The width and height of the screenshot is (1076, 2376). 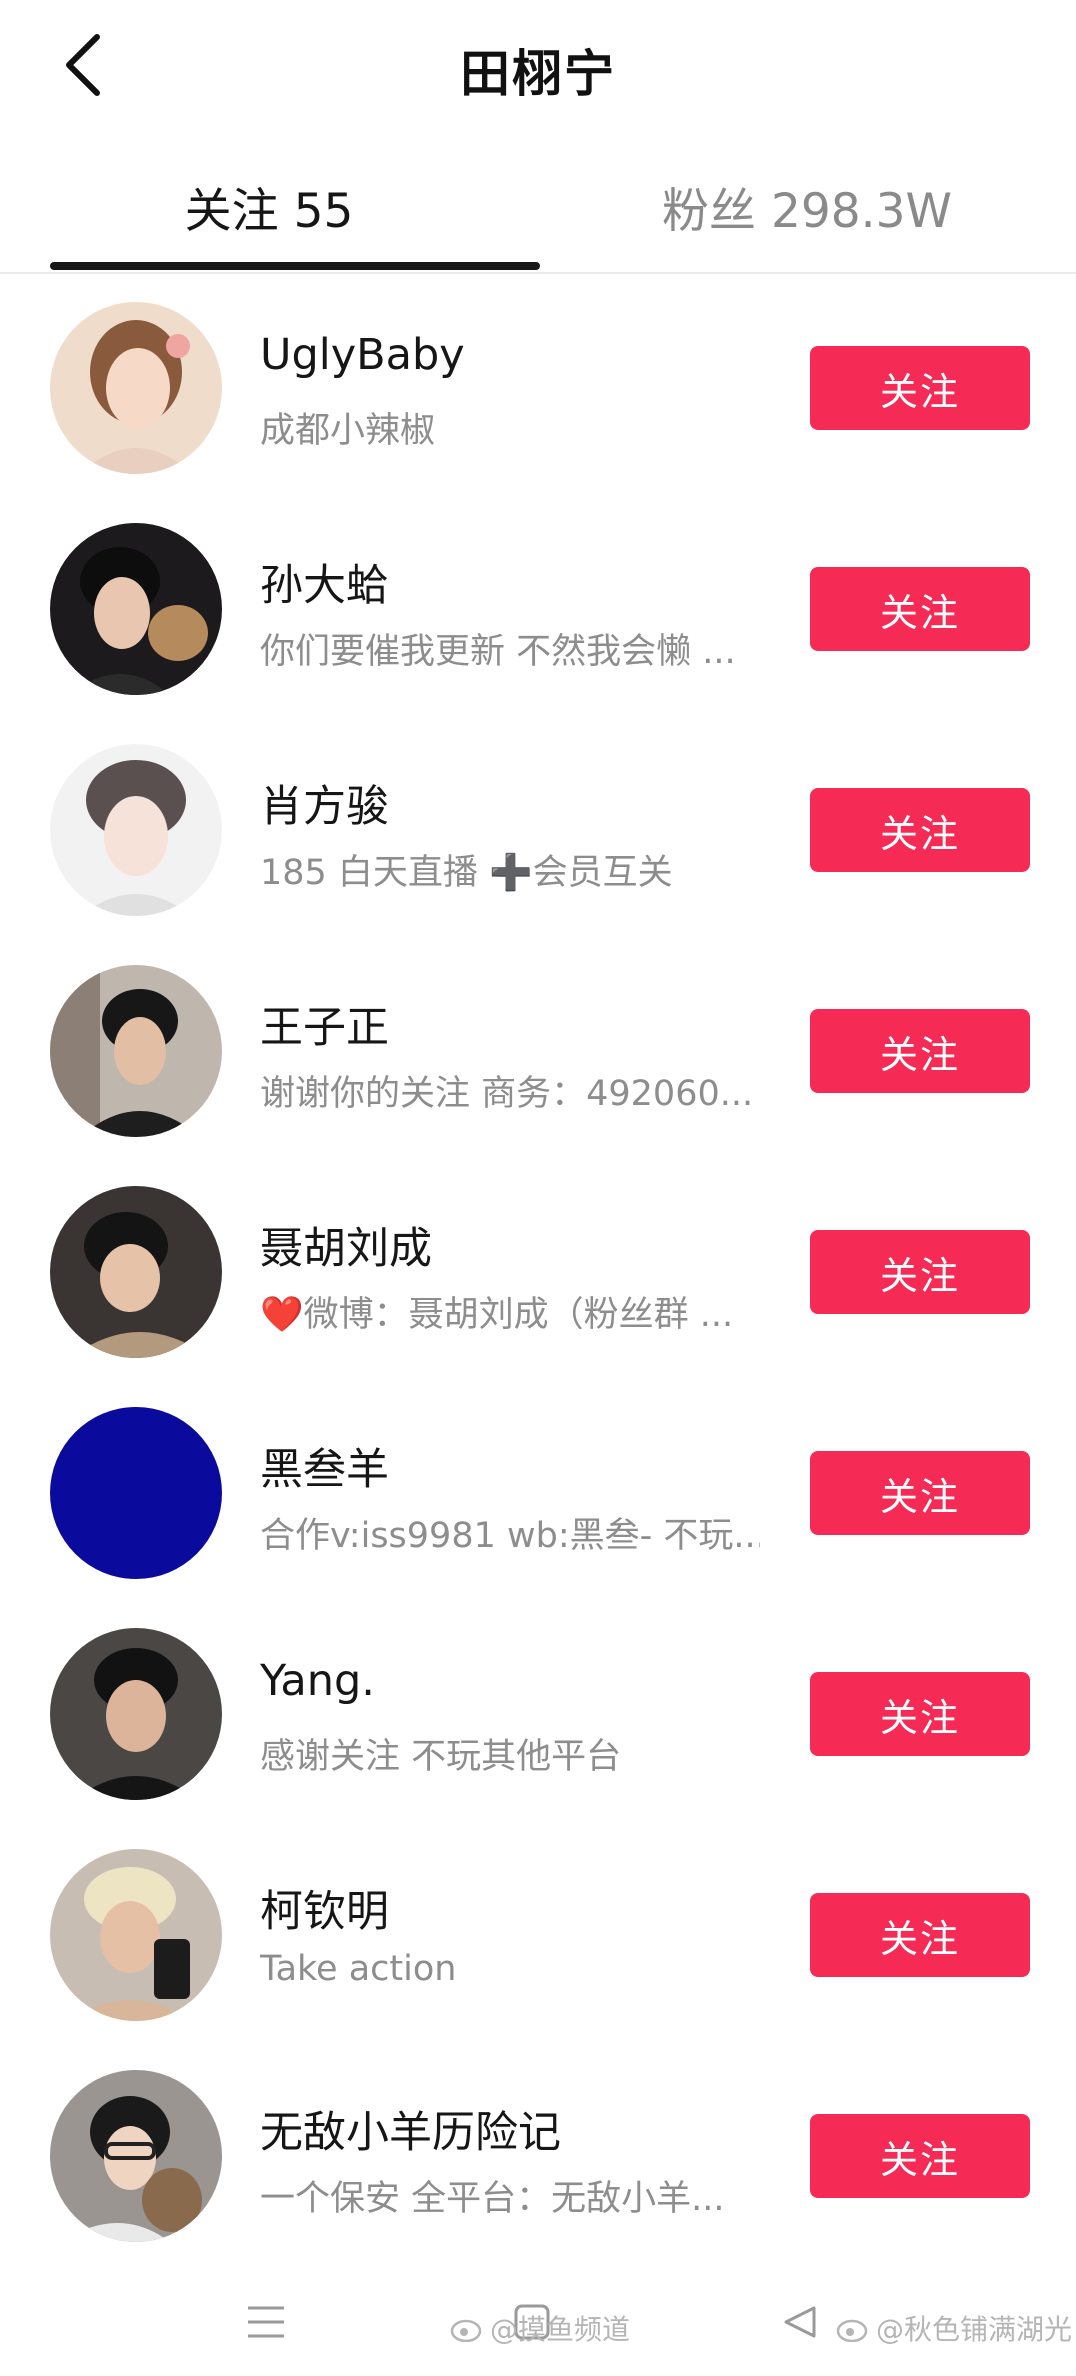 What do you see at coordinates (317, 1681) in the screenshot?
I see `user-name: Yang.` at bounding box center [317, 1681].